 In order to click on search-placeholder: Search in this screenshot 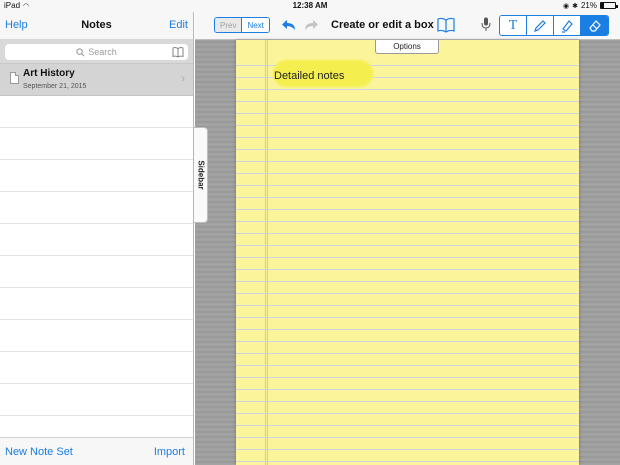, I will do `click(102, 52)`.